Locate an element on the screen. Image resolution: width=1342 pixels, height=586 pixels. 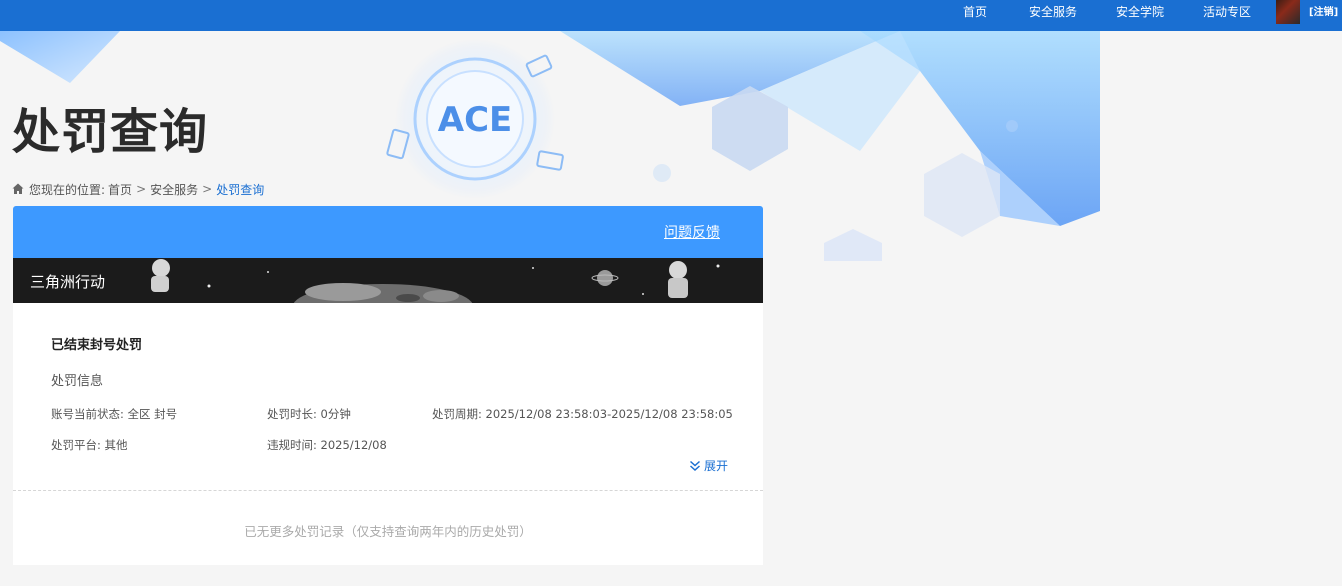
nav-item-security-academy: 安全学院 is located at coordinates (1140, 15).